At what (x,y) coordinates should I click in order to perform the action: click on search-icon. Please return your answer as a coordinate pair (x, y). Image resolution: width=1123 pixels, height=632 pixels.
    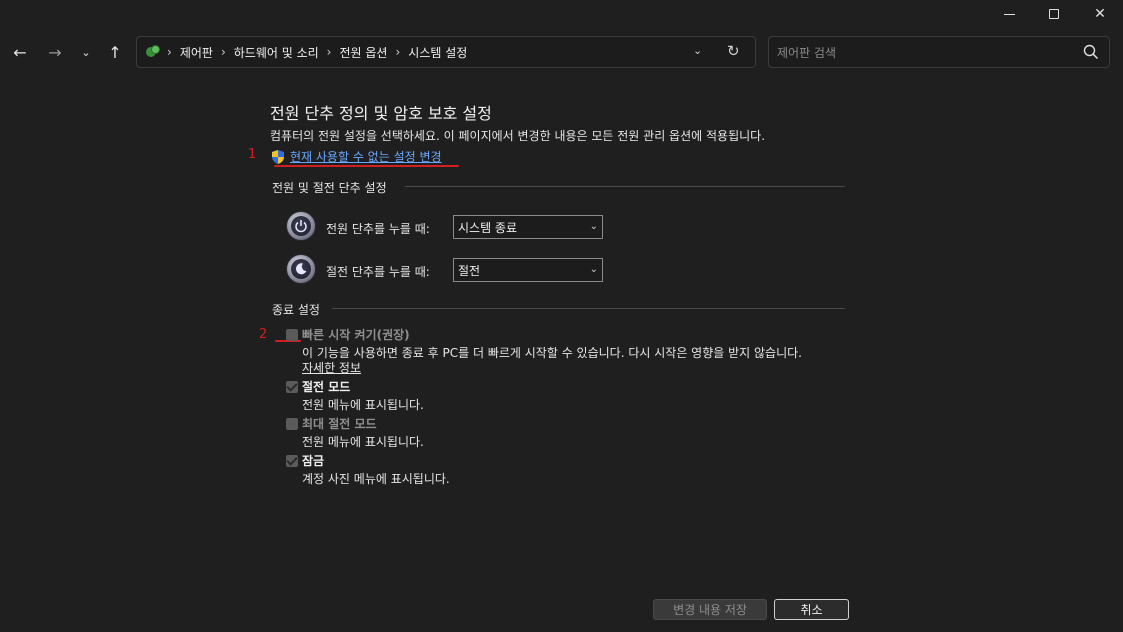
    Looking at the image, I should click on (1091, 52).